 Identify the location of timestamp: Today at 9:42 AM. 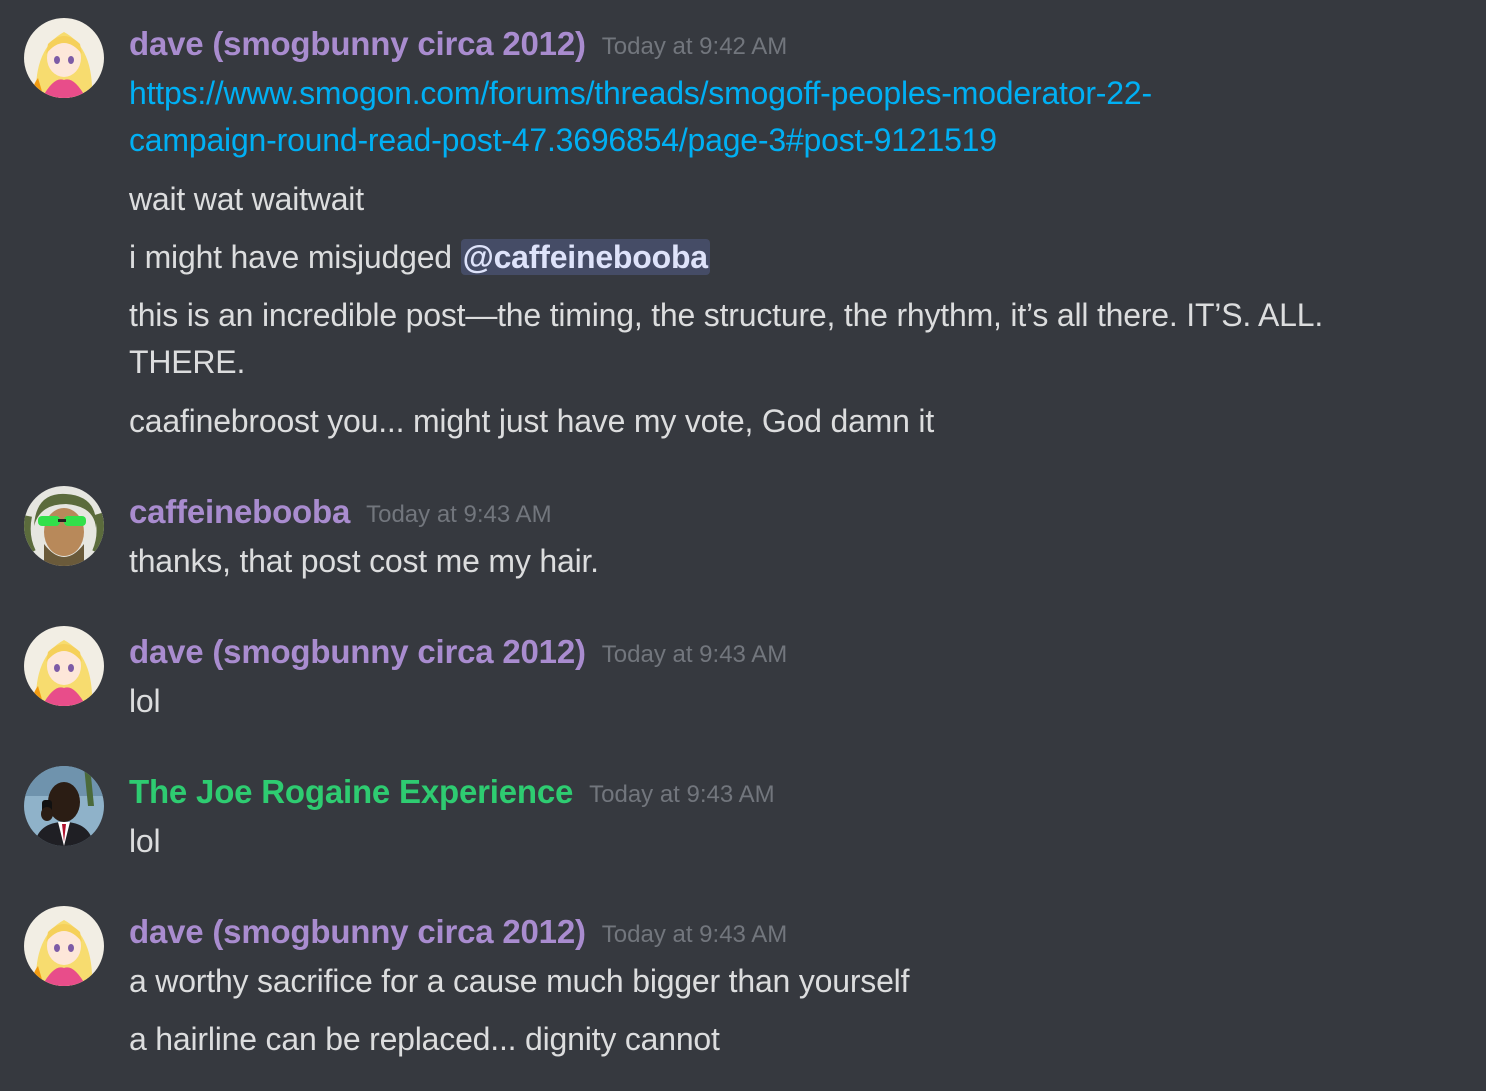
(694, 46).